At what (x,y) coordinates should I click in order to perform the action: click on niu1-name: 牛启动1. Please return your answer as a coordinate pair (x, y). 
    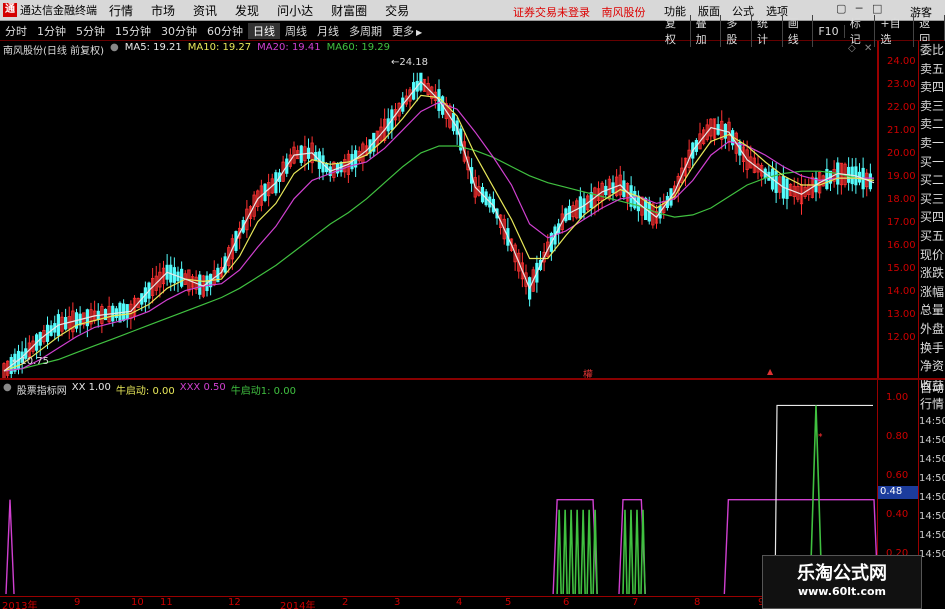
    Looking at the image, I should click on (249, 391).